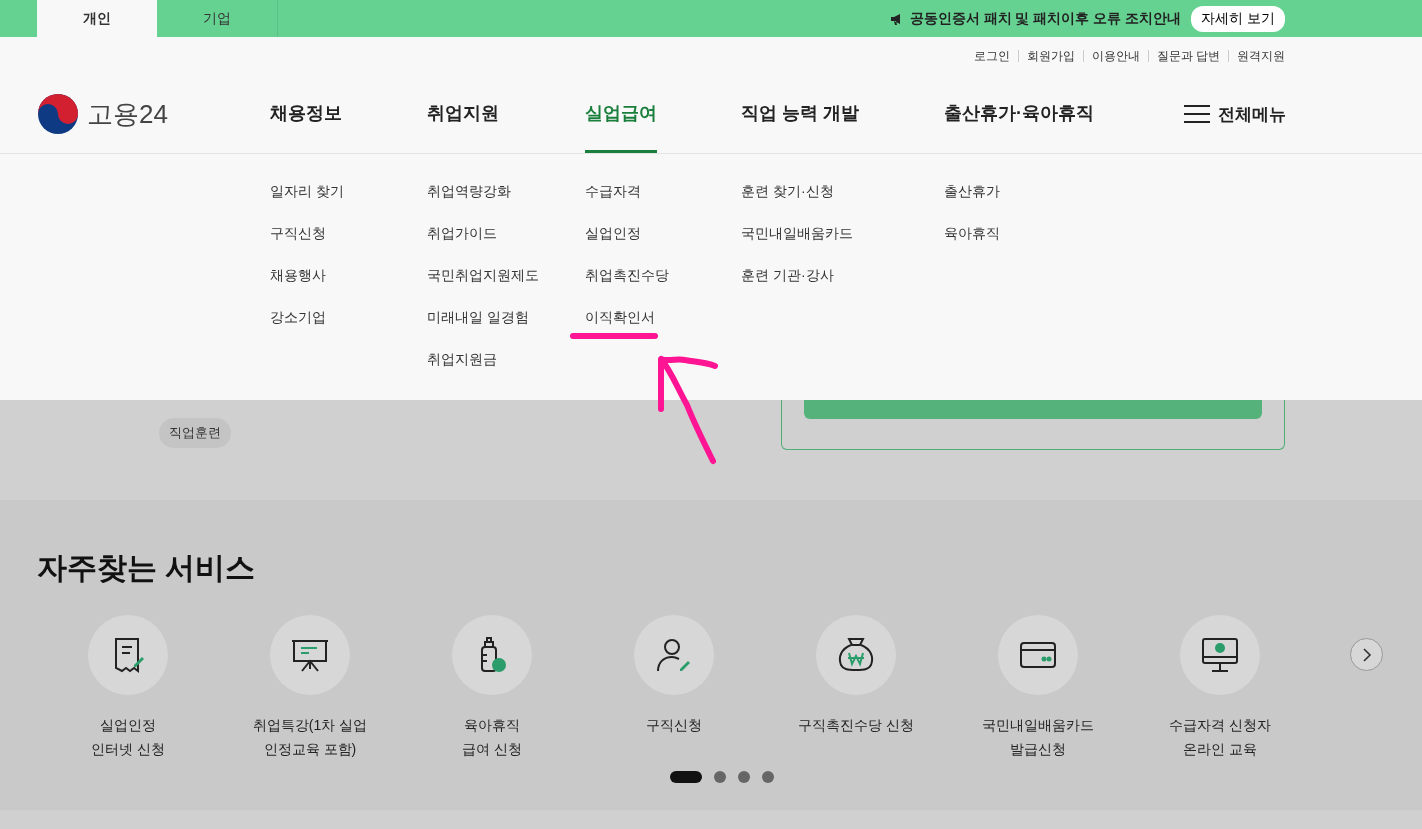 The height and width of the screenshot is (829, 1422). What do you see at coordinates (306, 114) in the screenshot?
I see `main-nav-item: 채용정보` at bounding box center [306, 114].